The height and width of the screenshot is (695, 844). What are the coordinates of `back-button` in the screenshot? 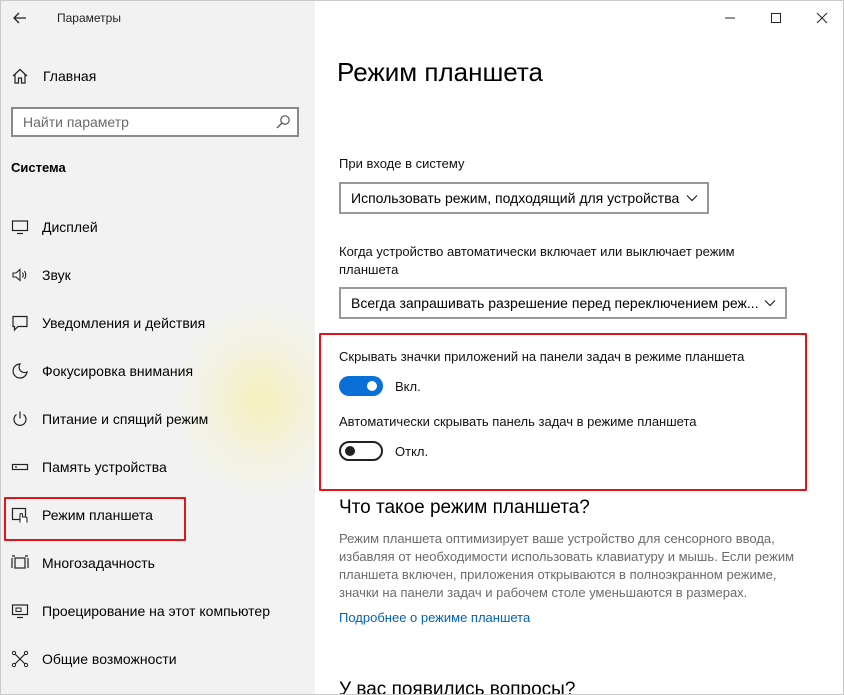 It's located at (20, 18).